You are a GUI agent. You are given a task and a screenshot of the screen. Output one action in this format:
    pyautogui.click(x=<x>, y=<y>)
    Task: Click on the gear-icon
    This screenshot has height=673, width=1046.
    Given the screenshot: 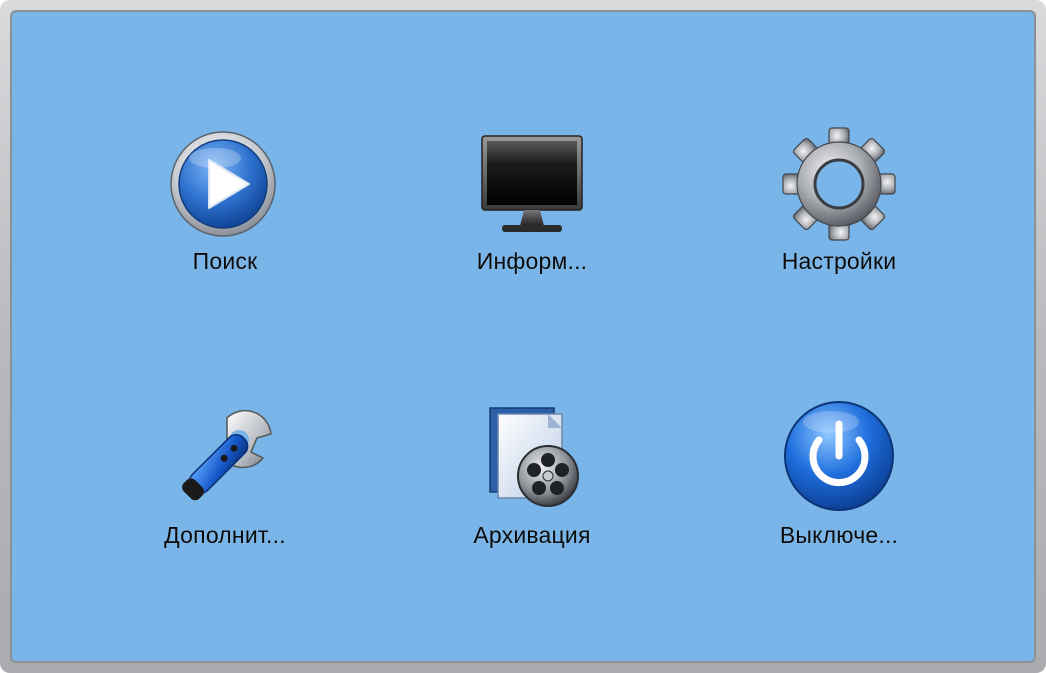 What is the action you would take?
    pyautogui.click(x=839, y=182)
    